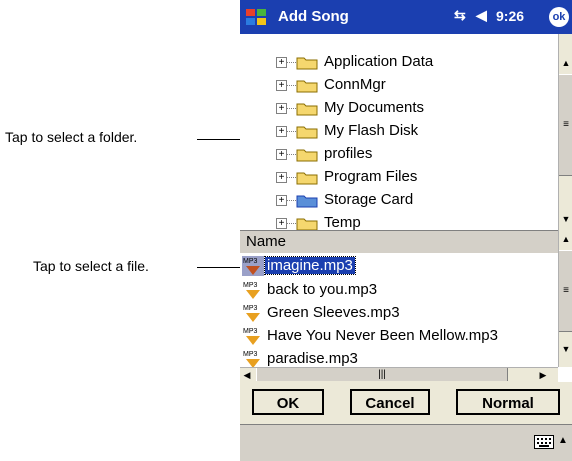  I want to click on tree-item-label: Application Data, so click(379, 61).